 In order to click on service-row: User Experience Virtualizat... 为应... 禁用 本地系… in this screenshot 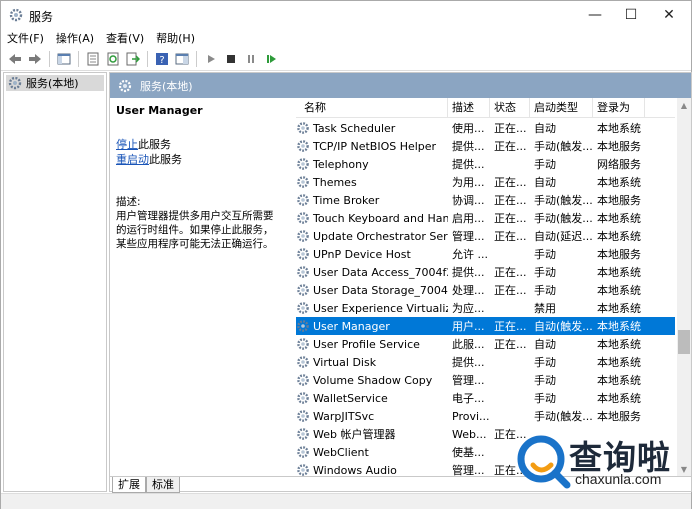, I will do `click(485, 308)`.